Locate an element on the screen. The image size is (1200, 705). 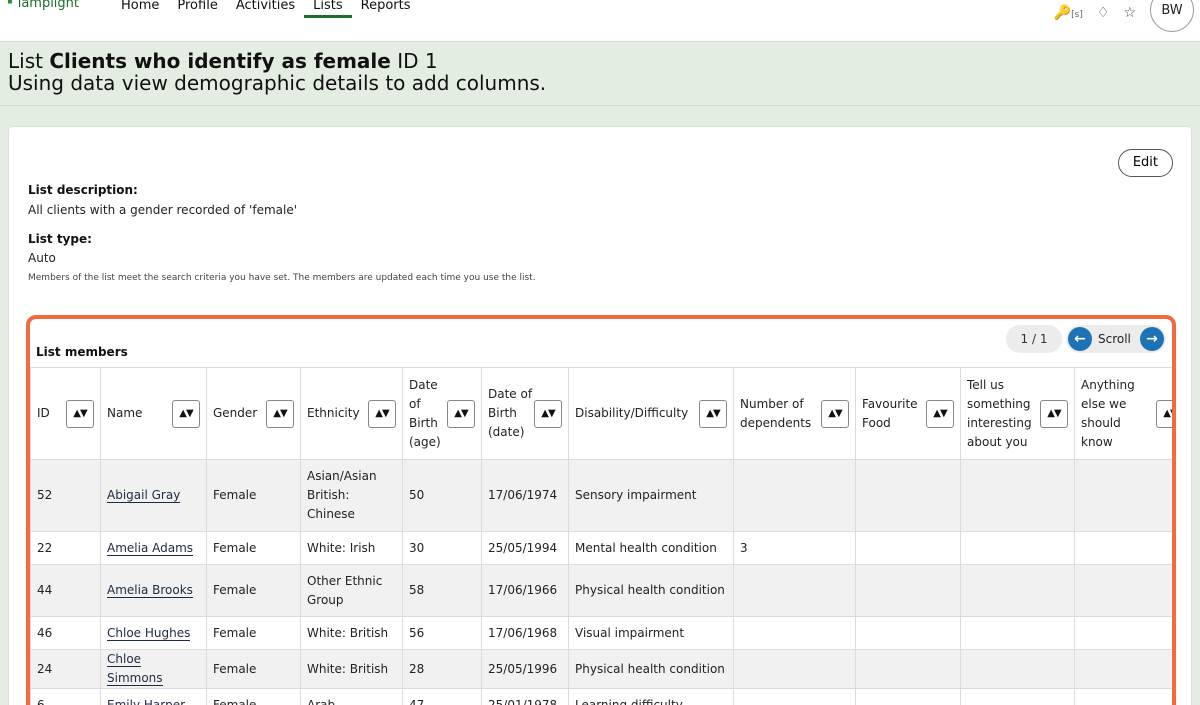
table-cell: Chloe Simmons is located at coordinates (153, 669).